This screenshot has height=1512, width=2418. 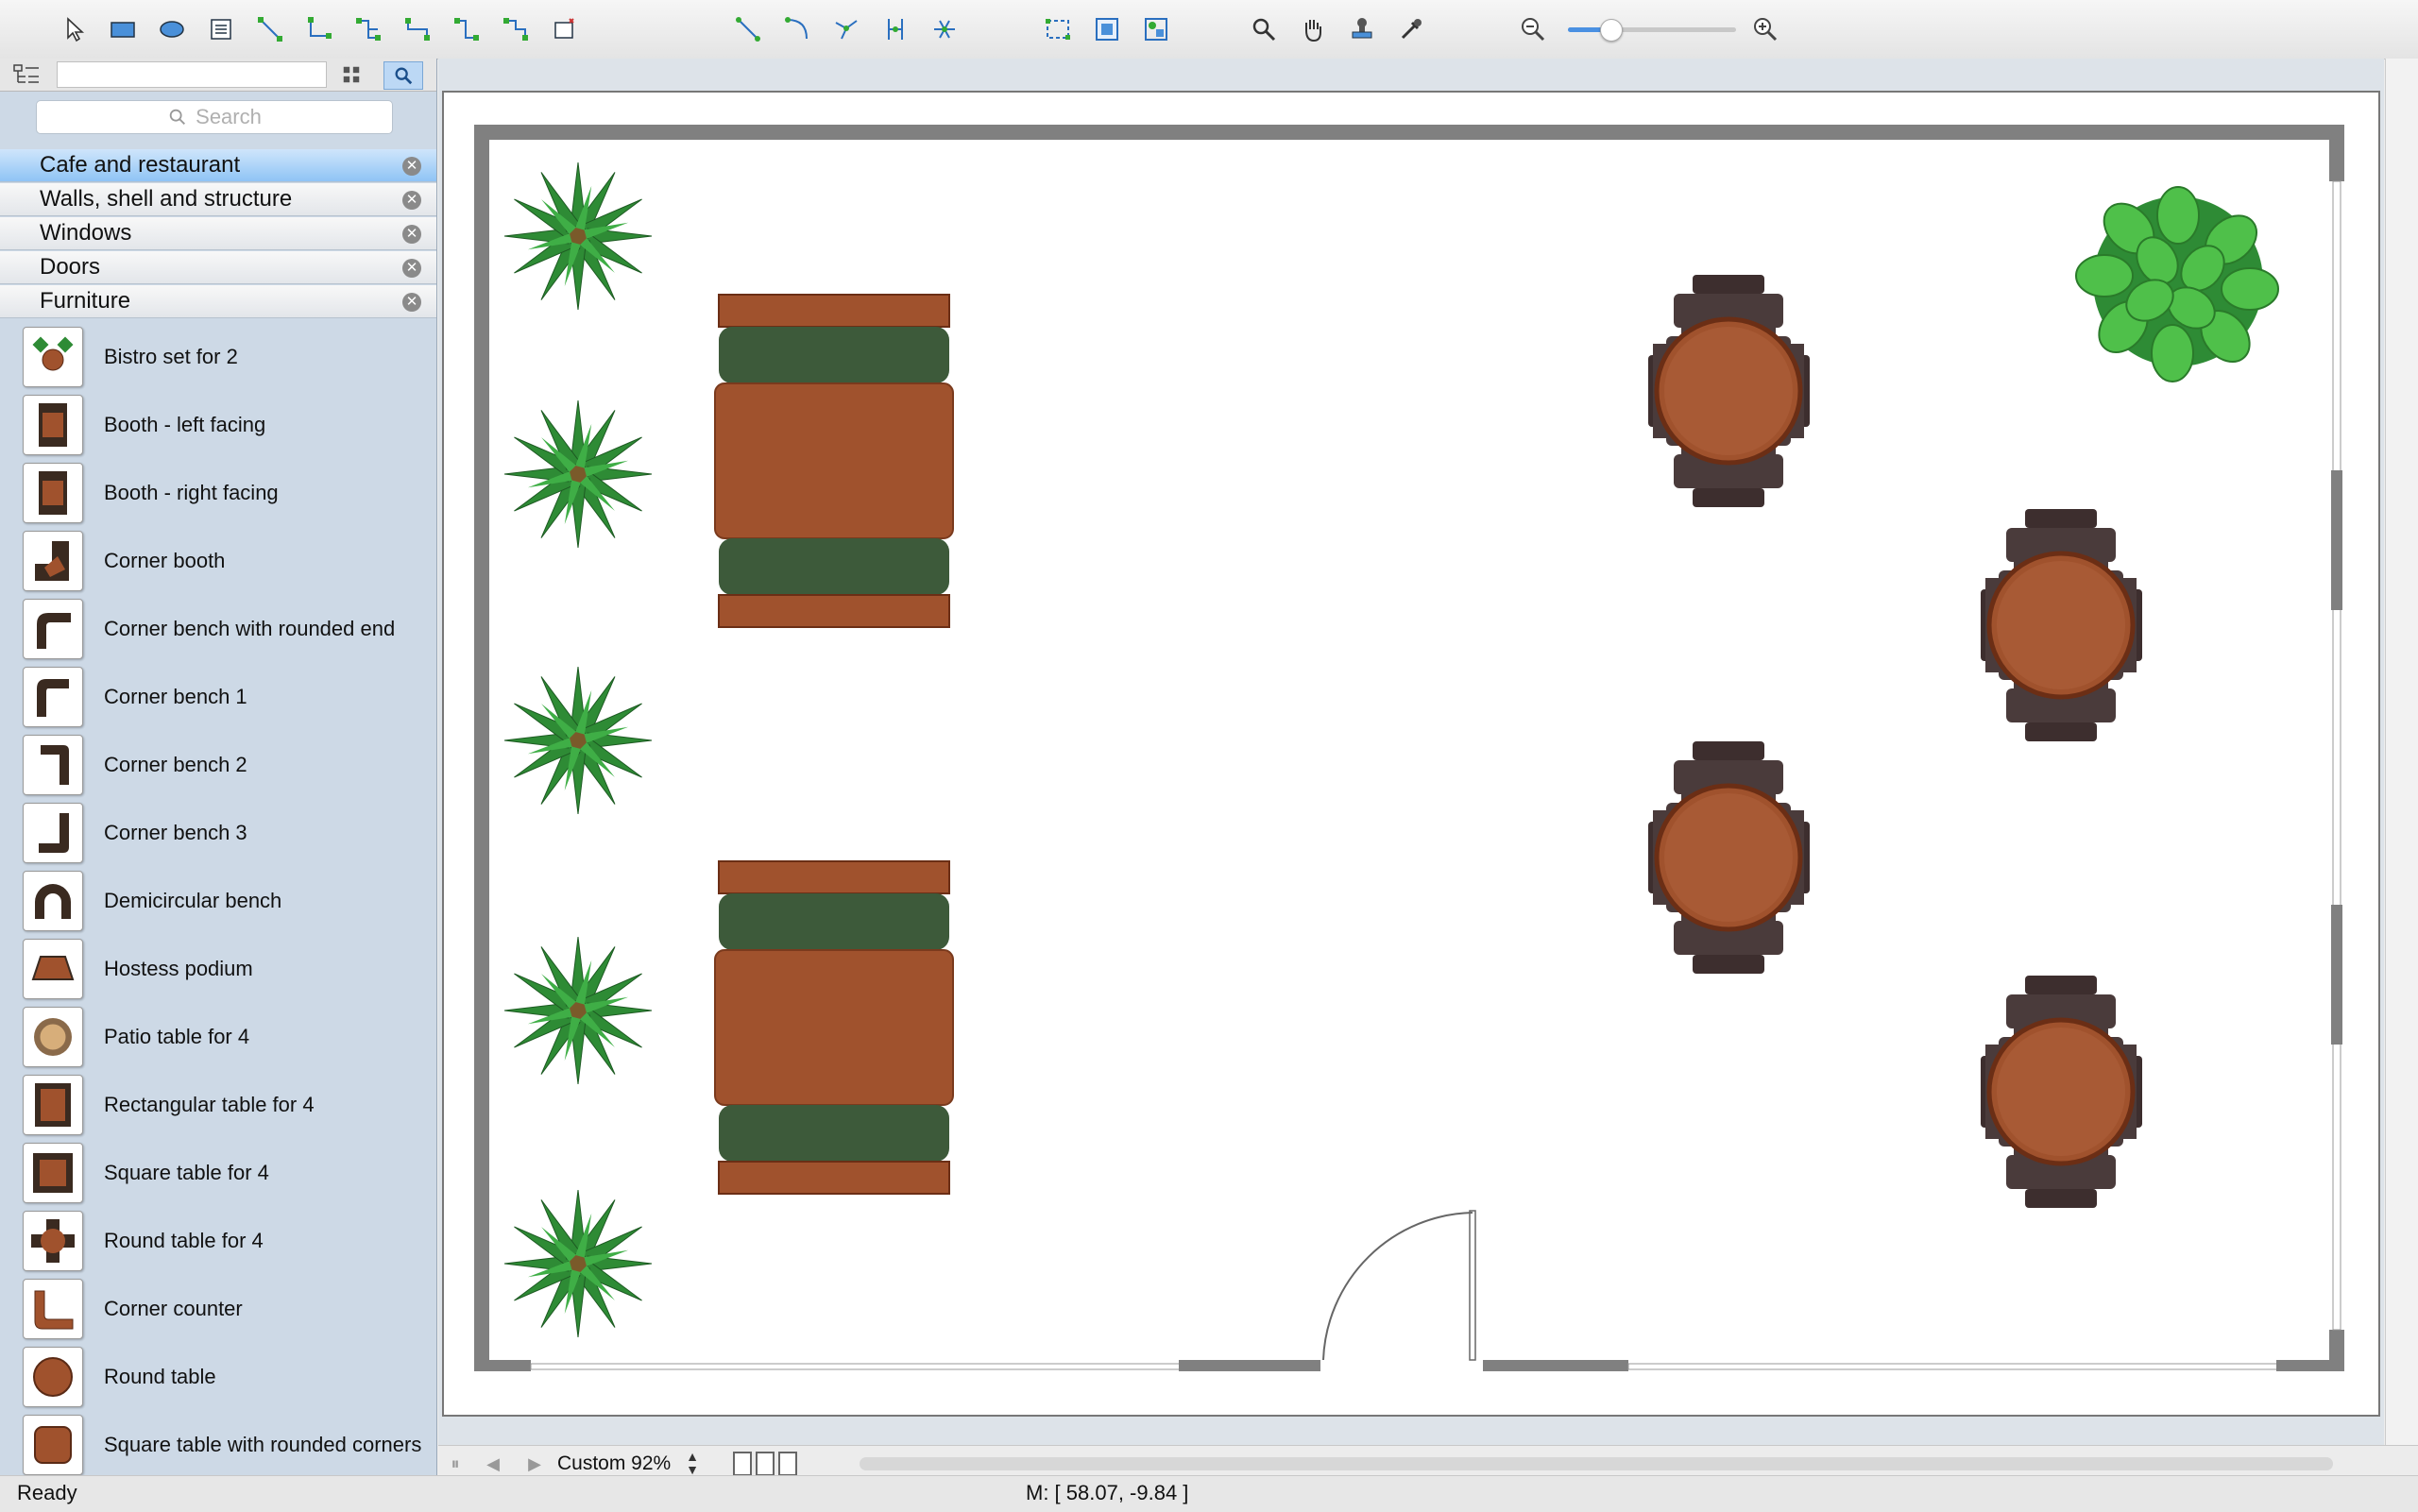 I want to click on zoom-in-icon, so click(x=1764, y=28).